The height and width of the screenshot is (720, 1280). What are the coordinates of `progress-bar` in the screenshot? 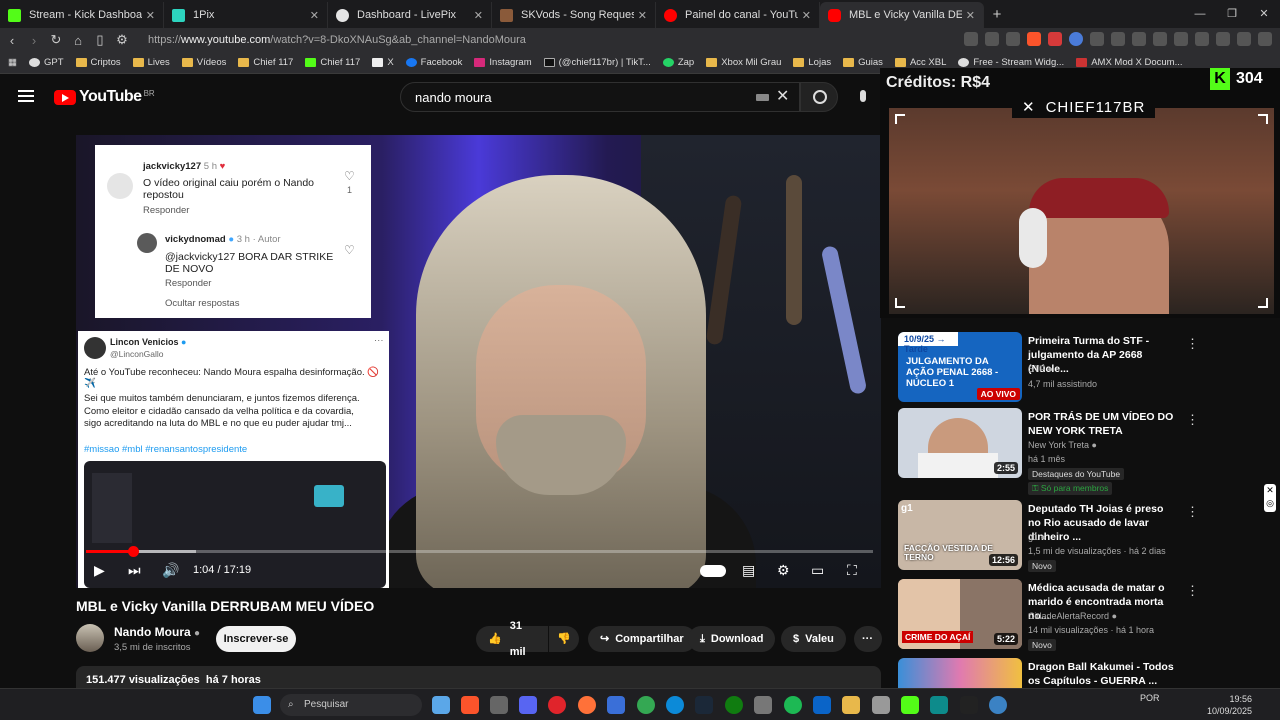 It's located at (479, 551).